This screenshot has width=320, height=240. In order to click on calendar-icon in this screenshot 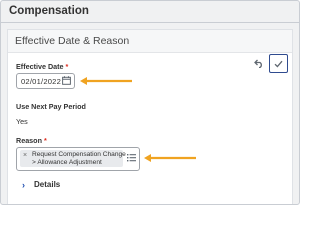, I will do `click(66, 80)`.